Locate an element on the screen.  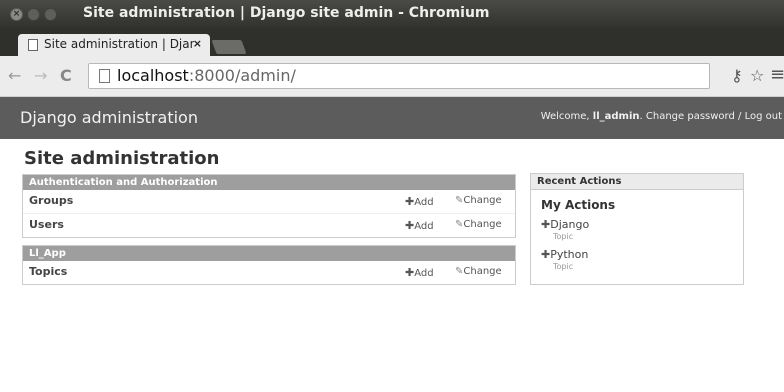
model-link-topics: Topics is located at coordinates (48, 271).